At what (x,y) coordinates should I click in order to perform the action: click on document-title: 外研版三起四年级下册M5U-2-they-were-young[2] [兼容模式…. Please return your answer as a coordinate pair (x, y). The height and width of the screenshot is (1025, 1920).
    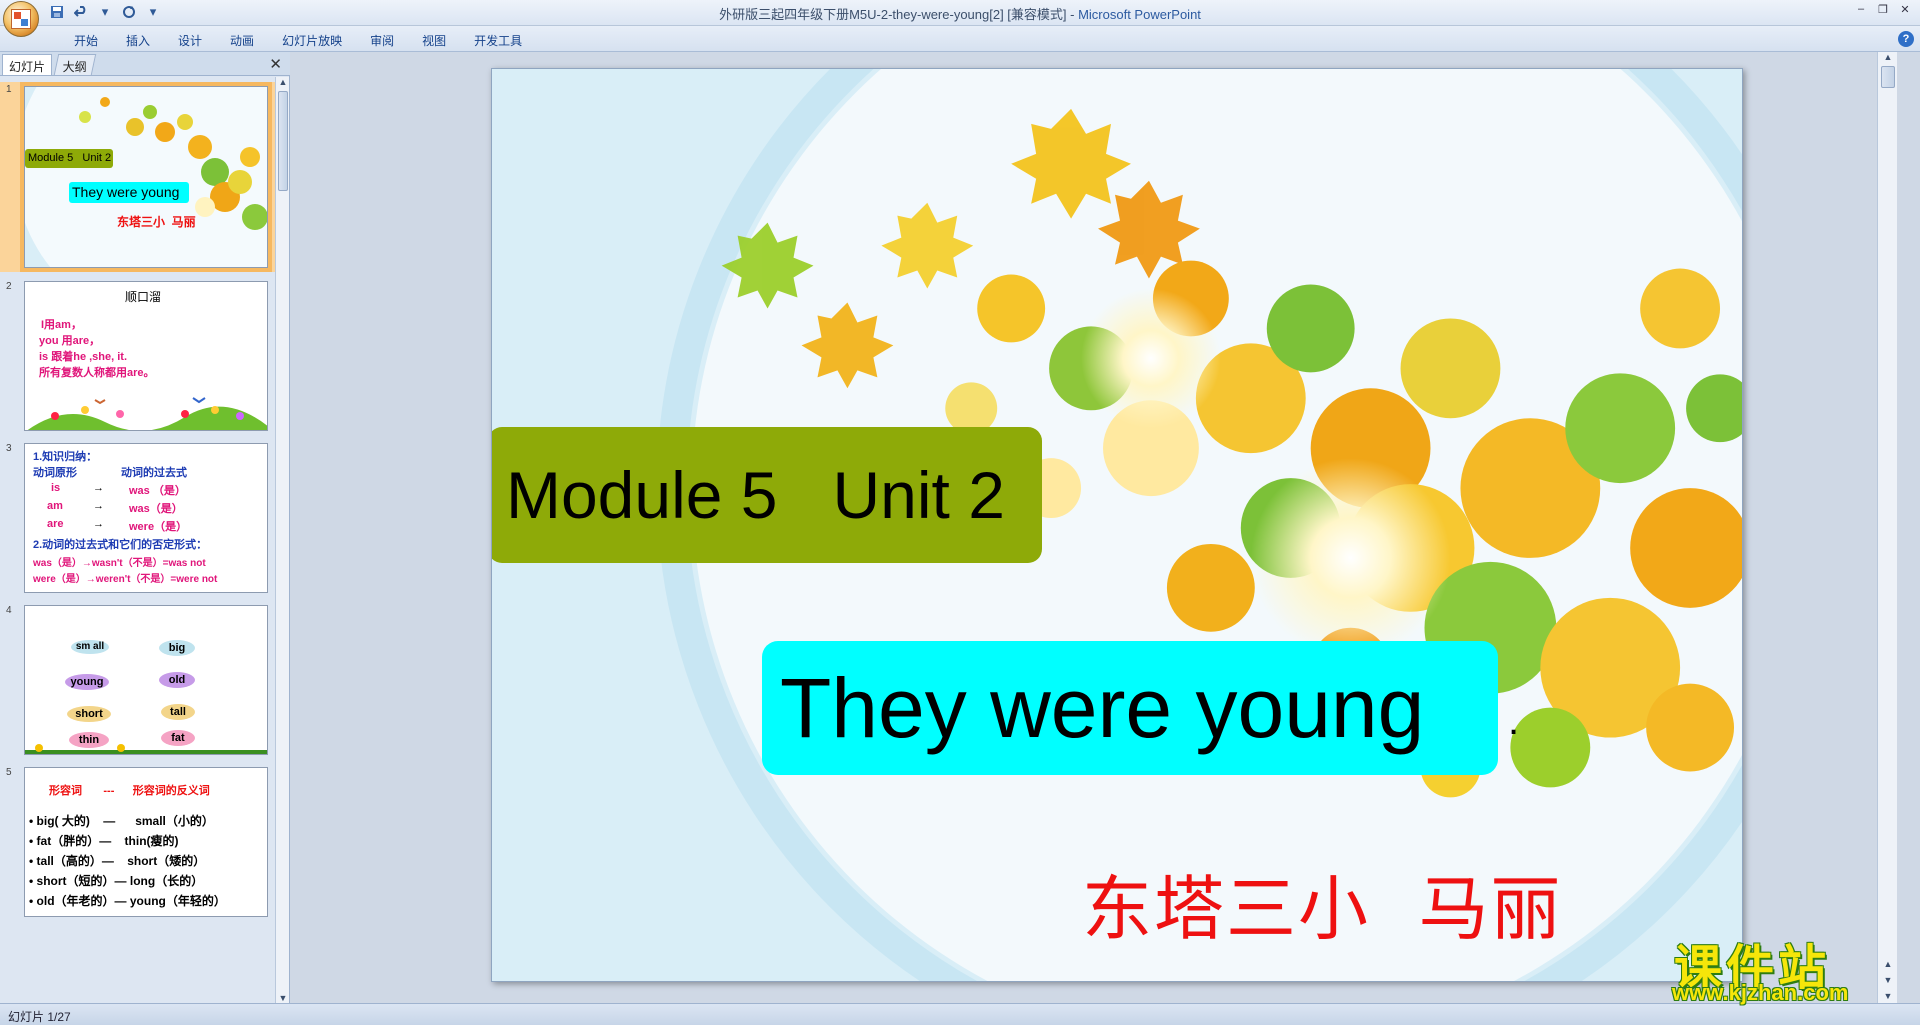
    Looking at the image, I should click on (899, 14).